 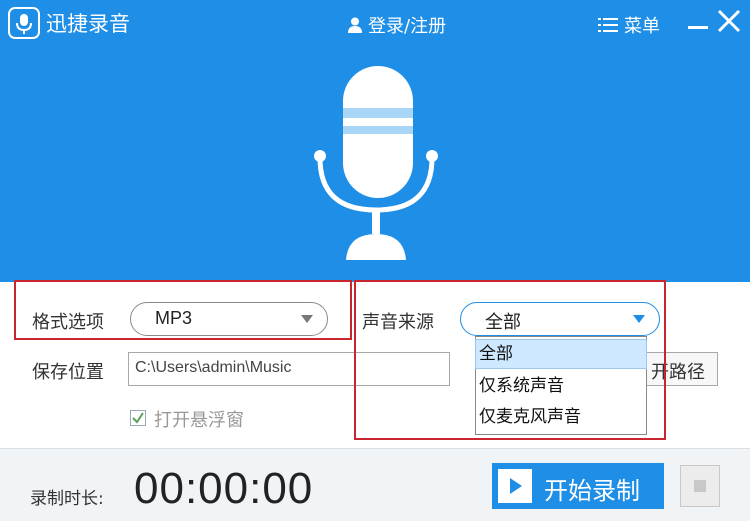 I want to click on start-recording-button: 开始录制, so click(x=578, y=486).